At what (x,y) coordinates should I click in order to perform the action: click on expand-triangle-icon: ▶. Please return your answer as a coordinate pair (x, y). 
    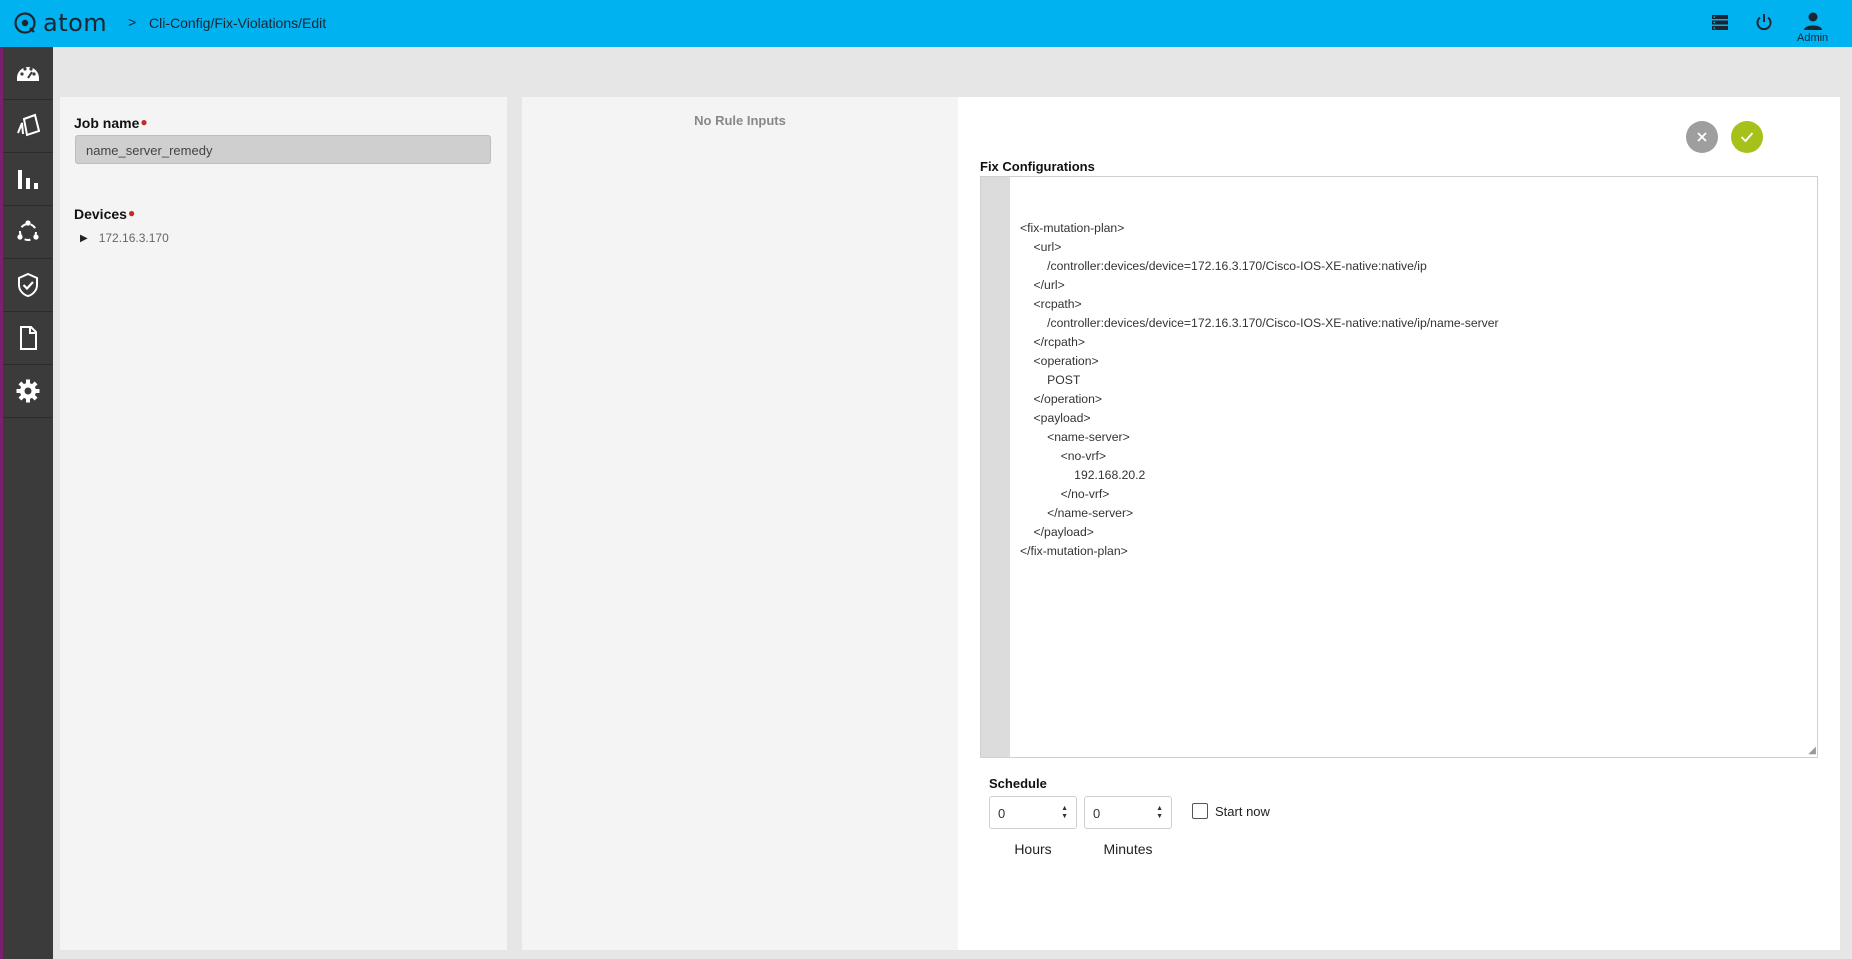
    Looking at the image, I should click on (84, 238).